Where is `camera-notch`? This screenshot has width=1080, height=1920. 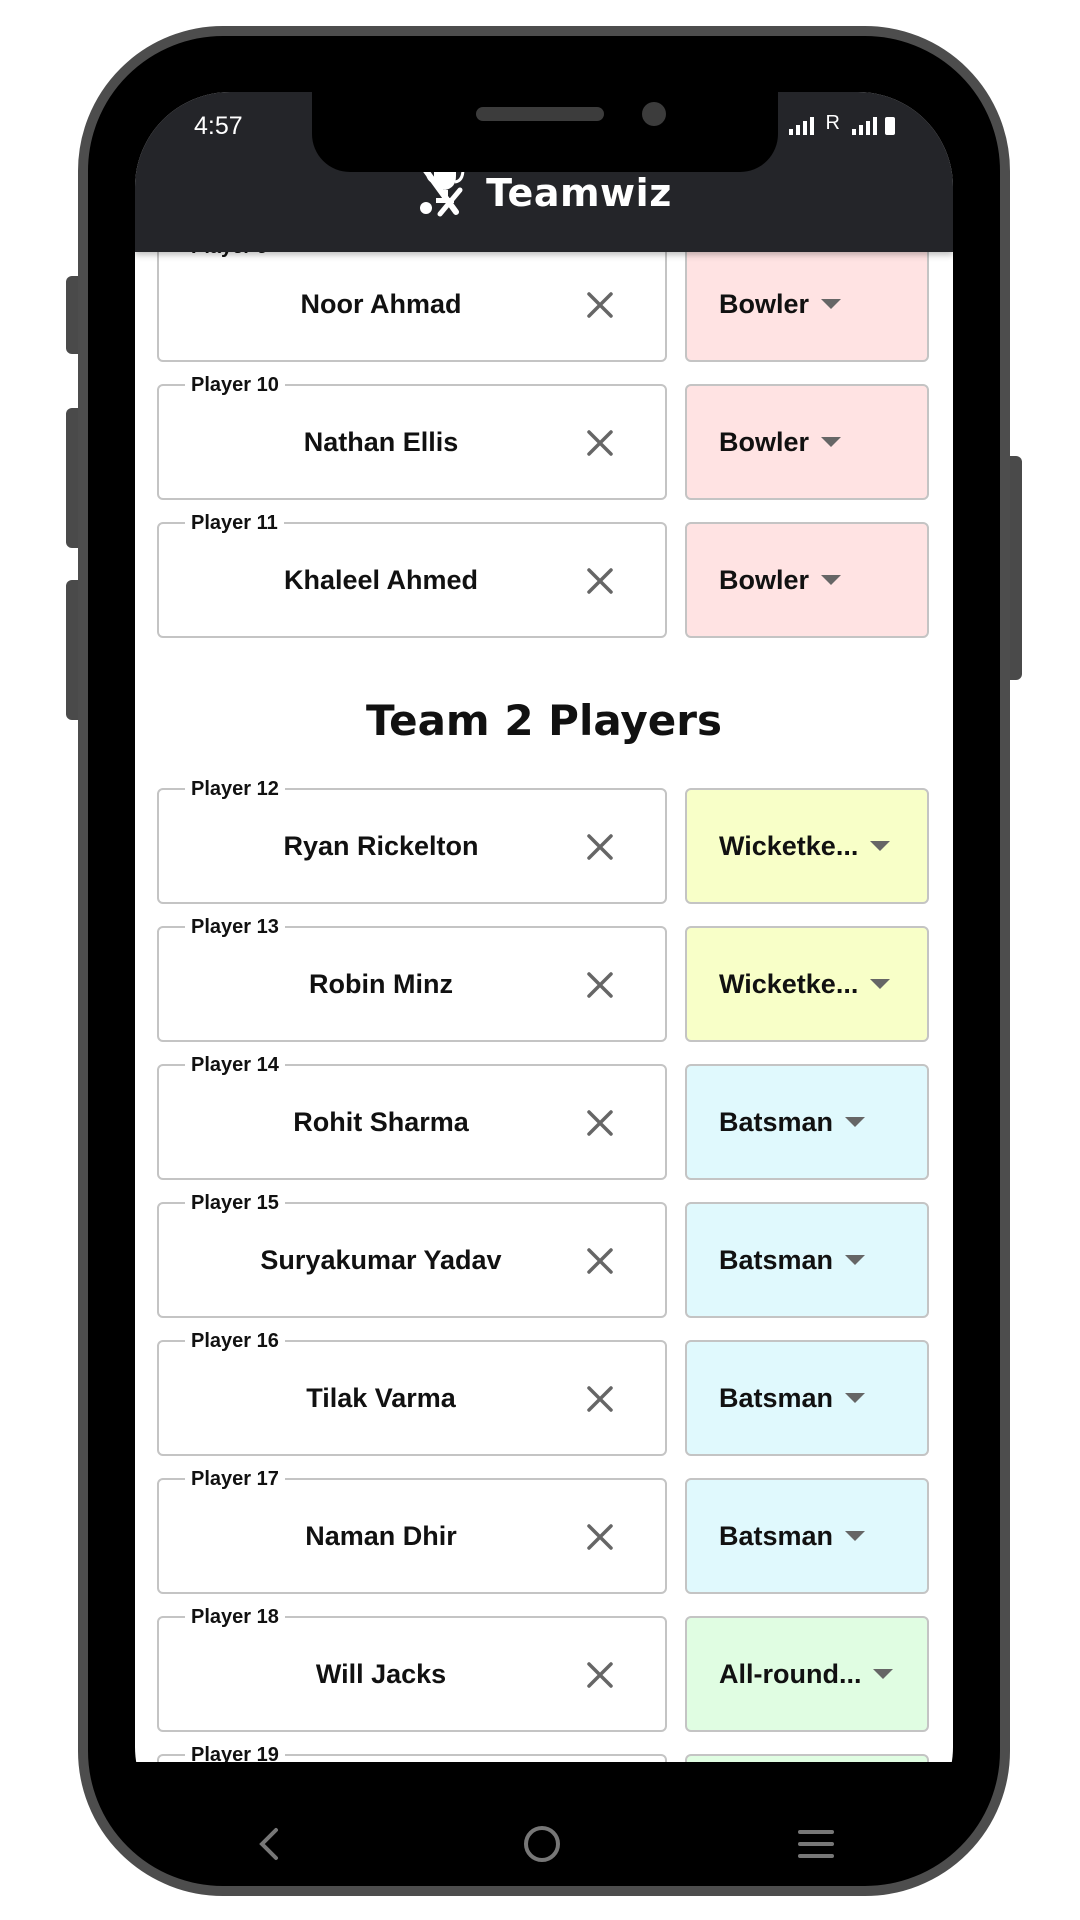 camera-notch is located at coordinates (545, 132).